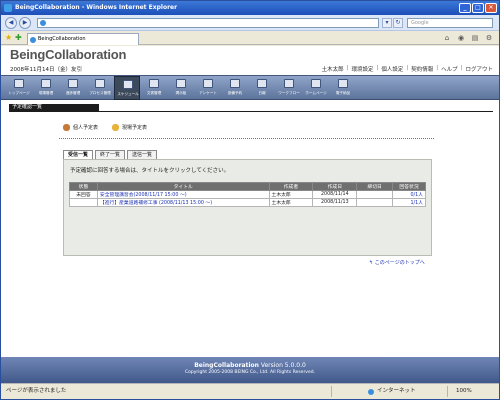  I want to click on minimize-button: _, so click(465, 8).